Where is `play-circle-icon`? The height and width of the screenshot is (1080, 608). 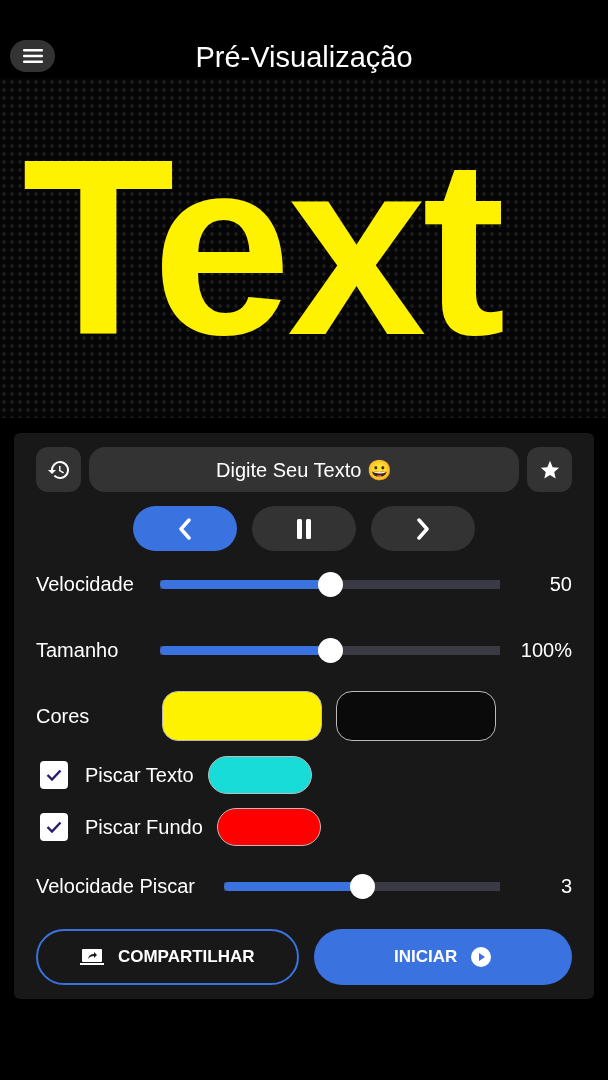
play-circle-icon is located at coordinates (481, 957).